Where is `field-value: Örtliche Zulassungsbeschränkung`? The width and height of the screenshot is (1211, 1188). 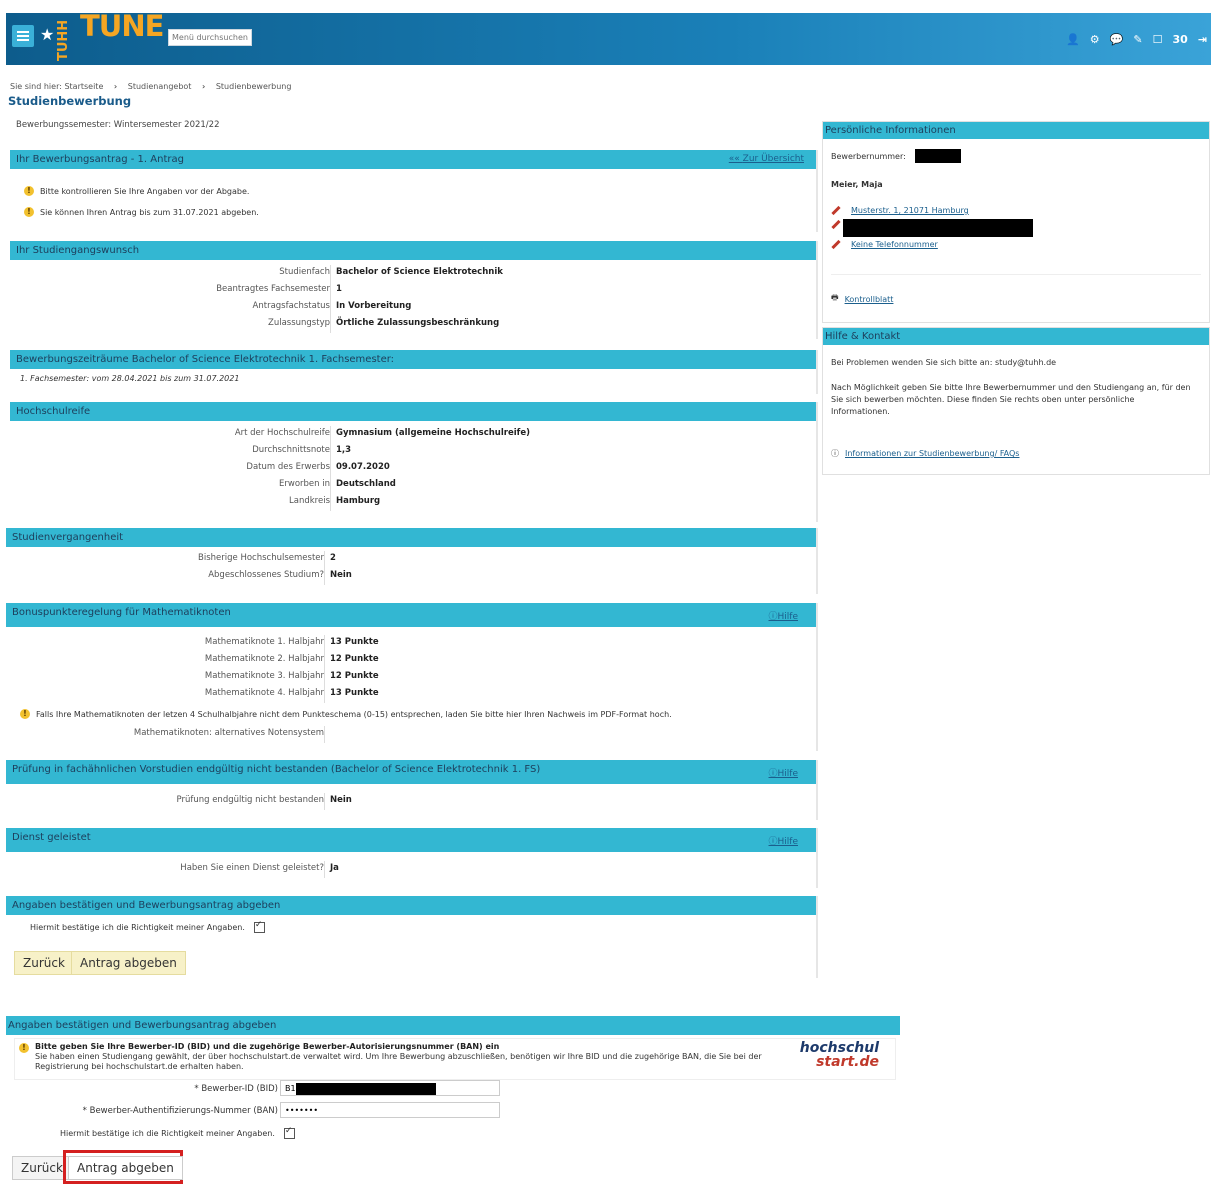 field-value: Örtliche Zulassungsbeschränkung is located at coordinates (570, 325).